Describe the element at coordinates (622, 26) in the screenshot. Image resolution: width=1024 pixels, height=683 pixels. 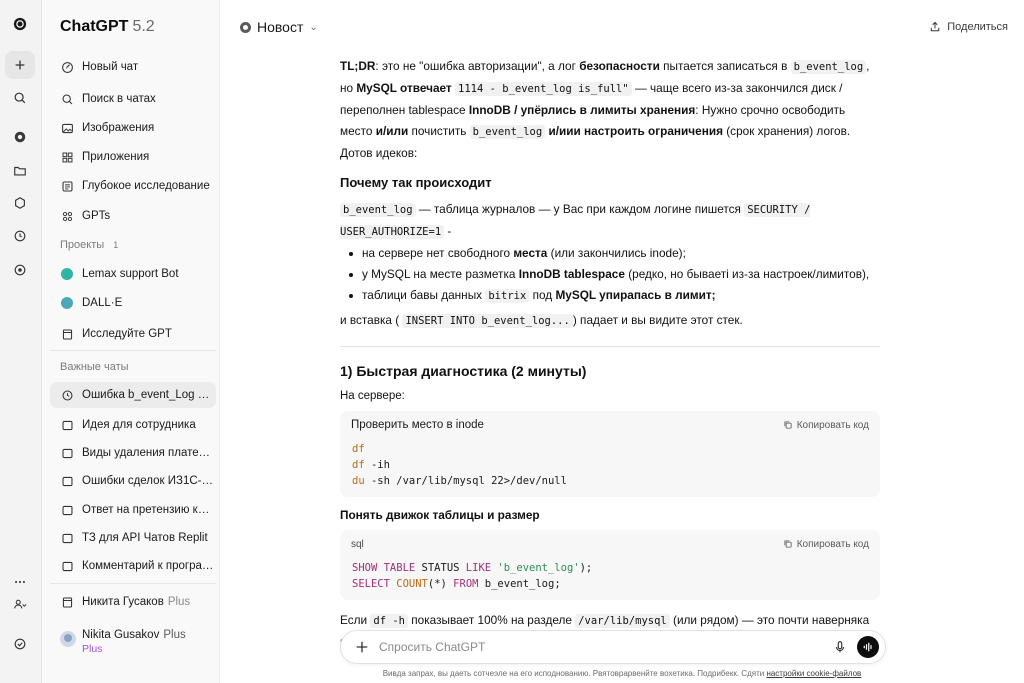
I see `topbar: Новост ⌄ Поделиться` at that location.